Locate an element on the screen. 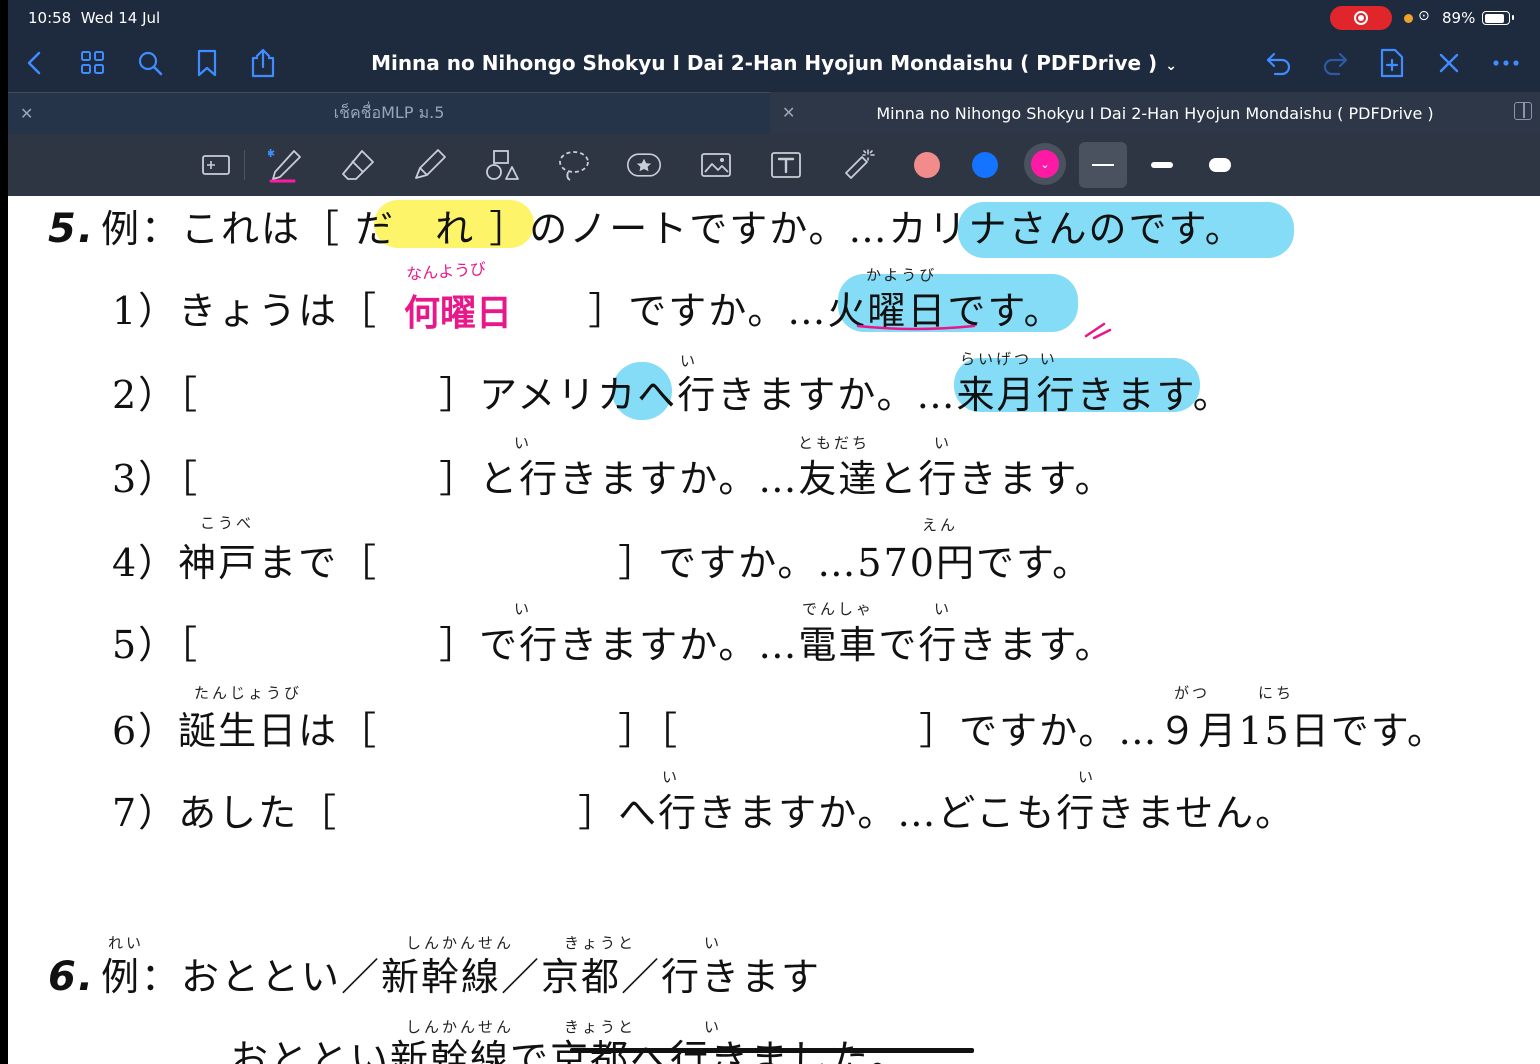 The height and width of the screenshot is (1064, 1540). text-tool-icon is located at coordinates (786, 165).